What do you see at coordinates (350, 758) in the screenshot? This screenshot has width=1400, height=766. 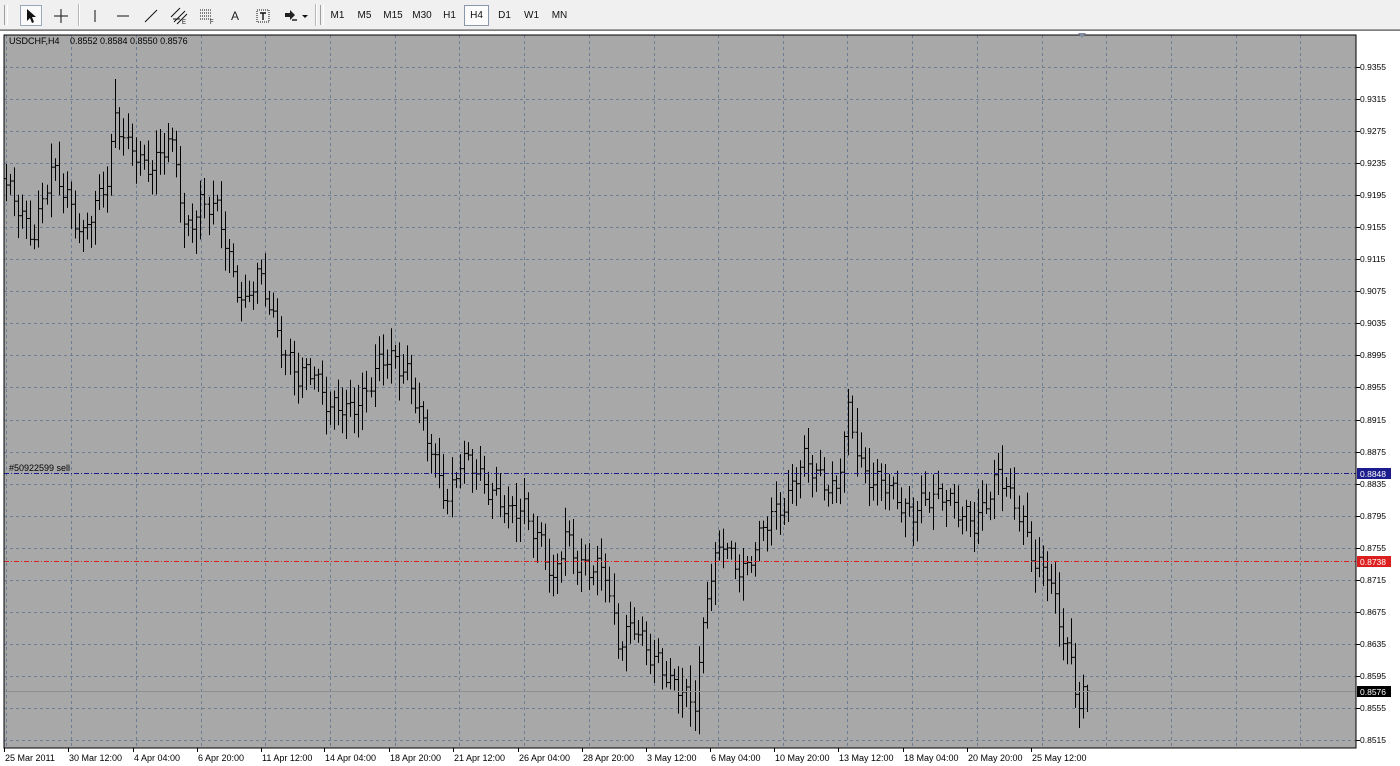 I see `time-tick-label: 14 Apr 04:00` at bounding box center [350, 758].